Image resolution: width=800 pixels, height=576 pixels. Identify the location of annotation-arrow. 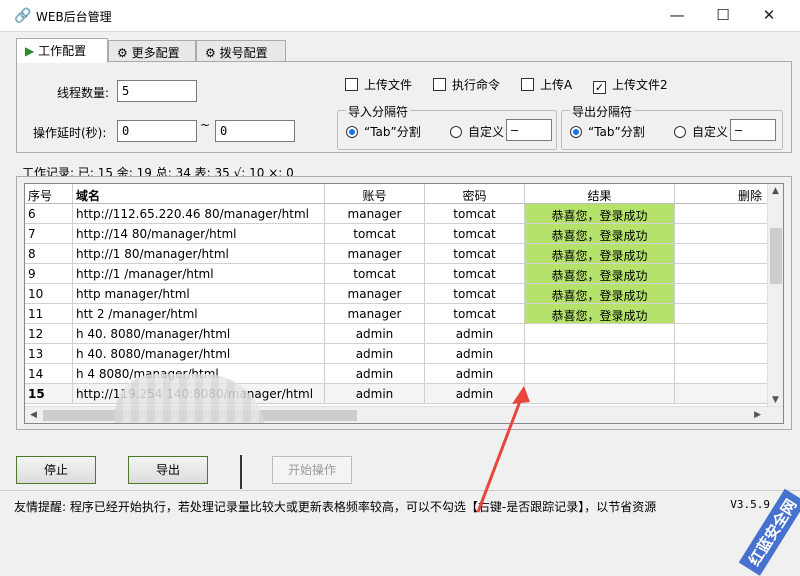
(503, 449).